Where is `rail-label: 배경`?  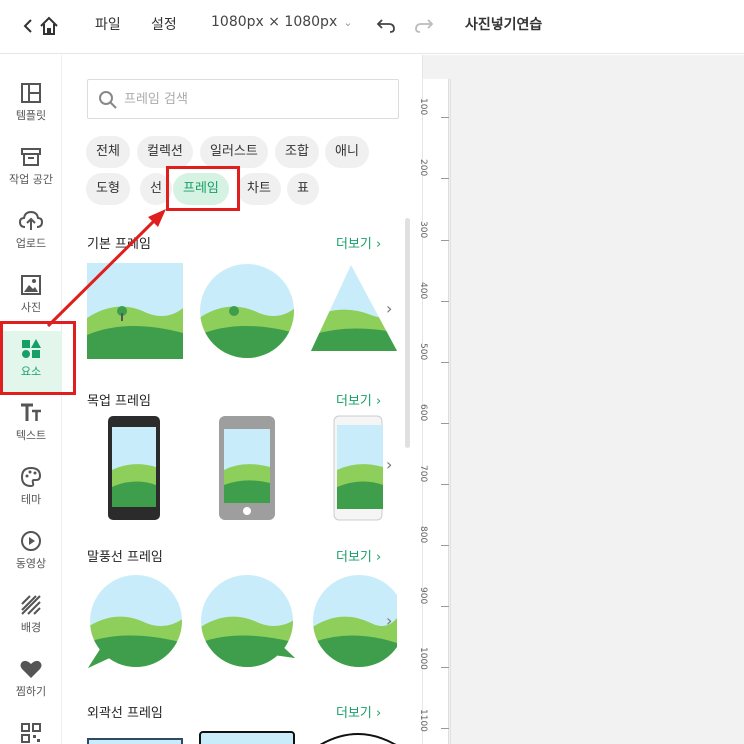
rail-label: 배경 is located at coordinates (31, 627).